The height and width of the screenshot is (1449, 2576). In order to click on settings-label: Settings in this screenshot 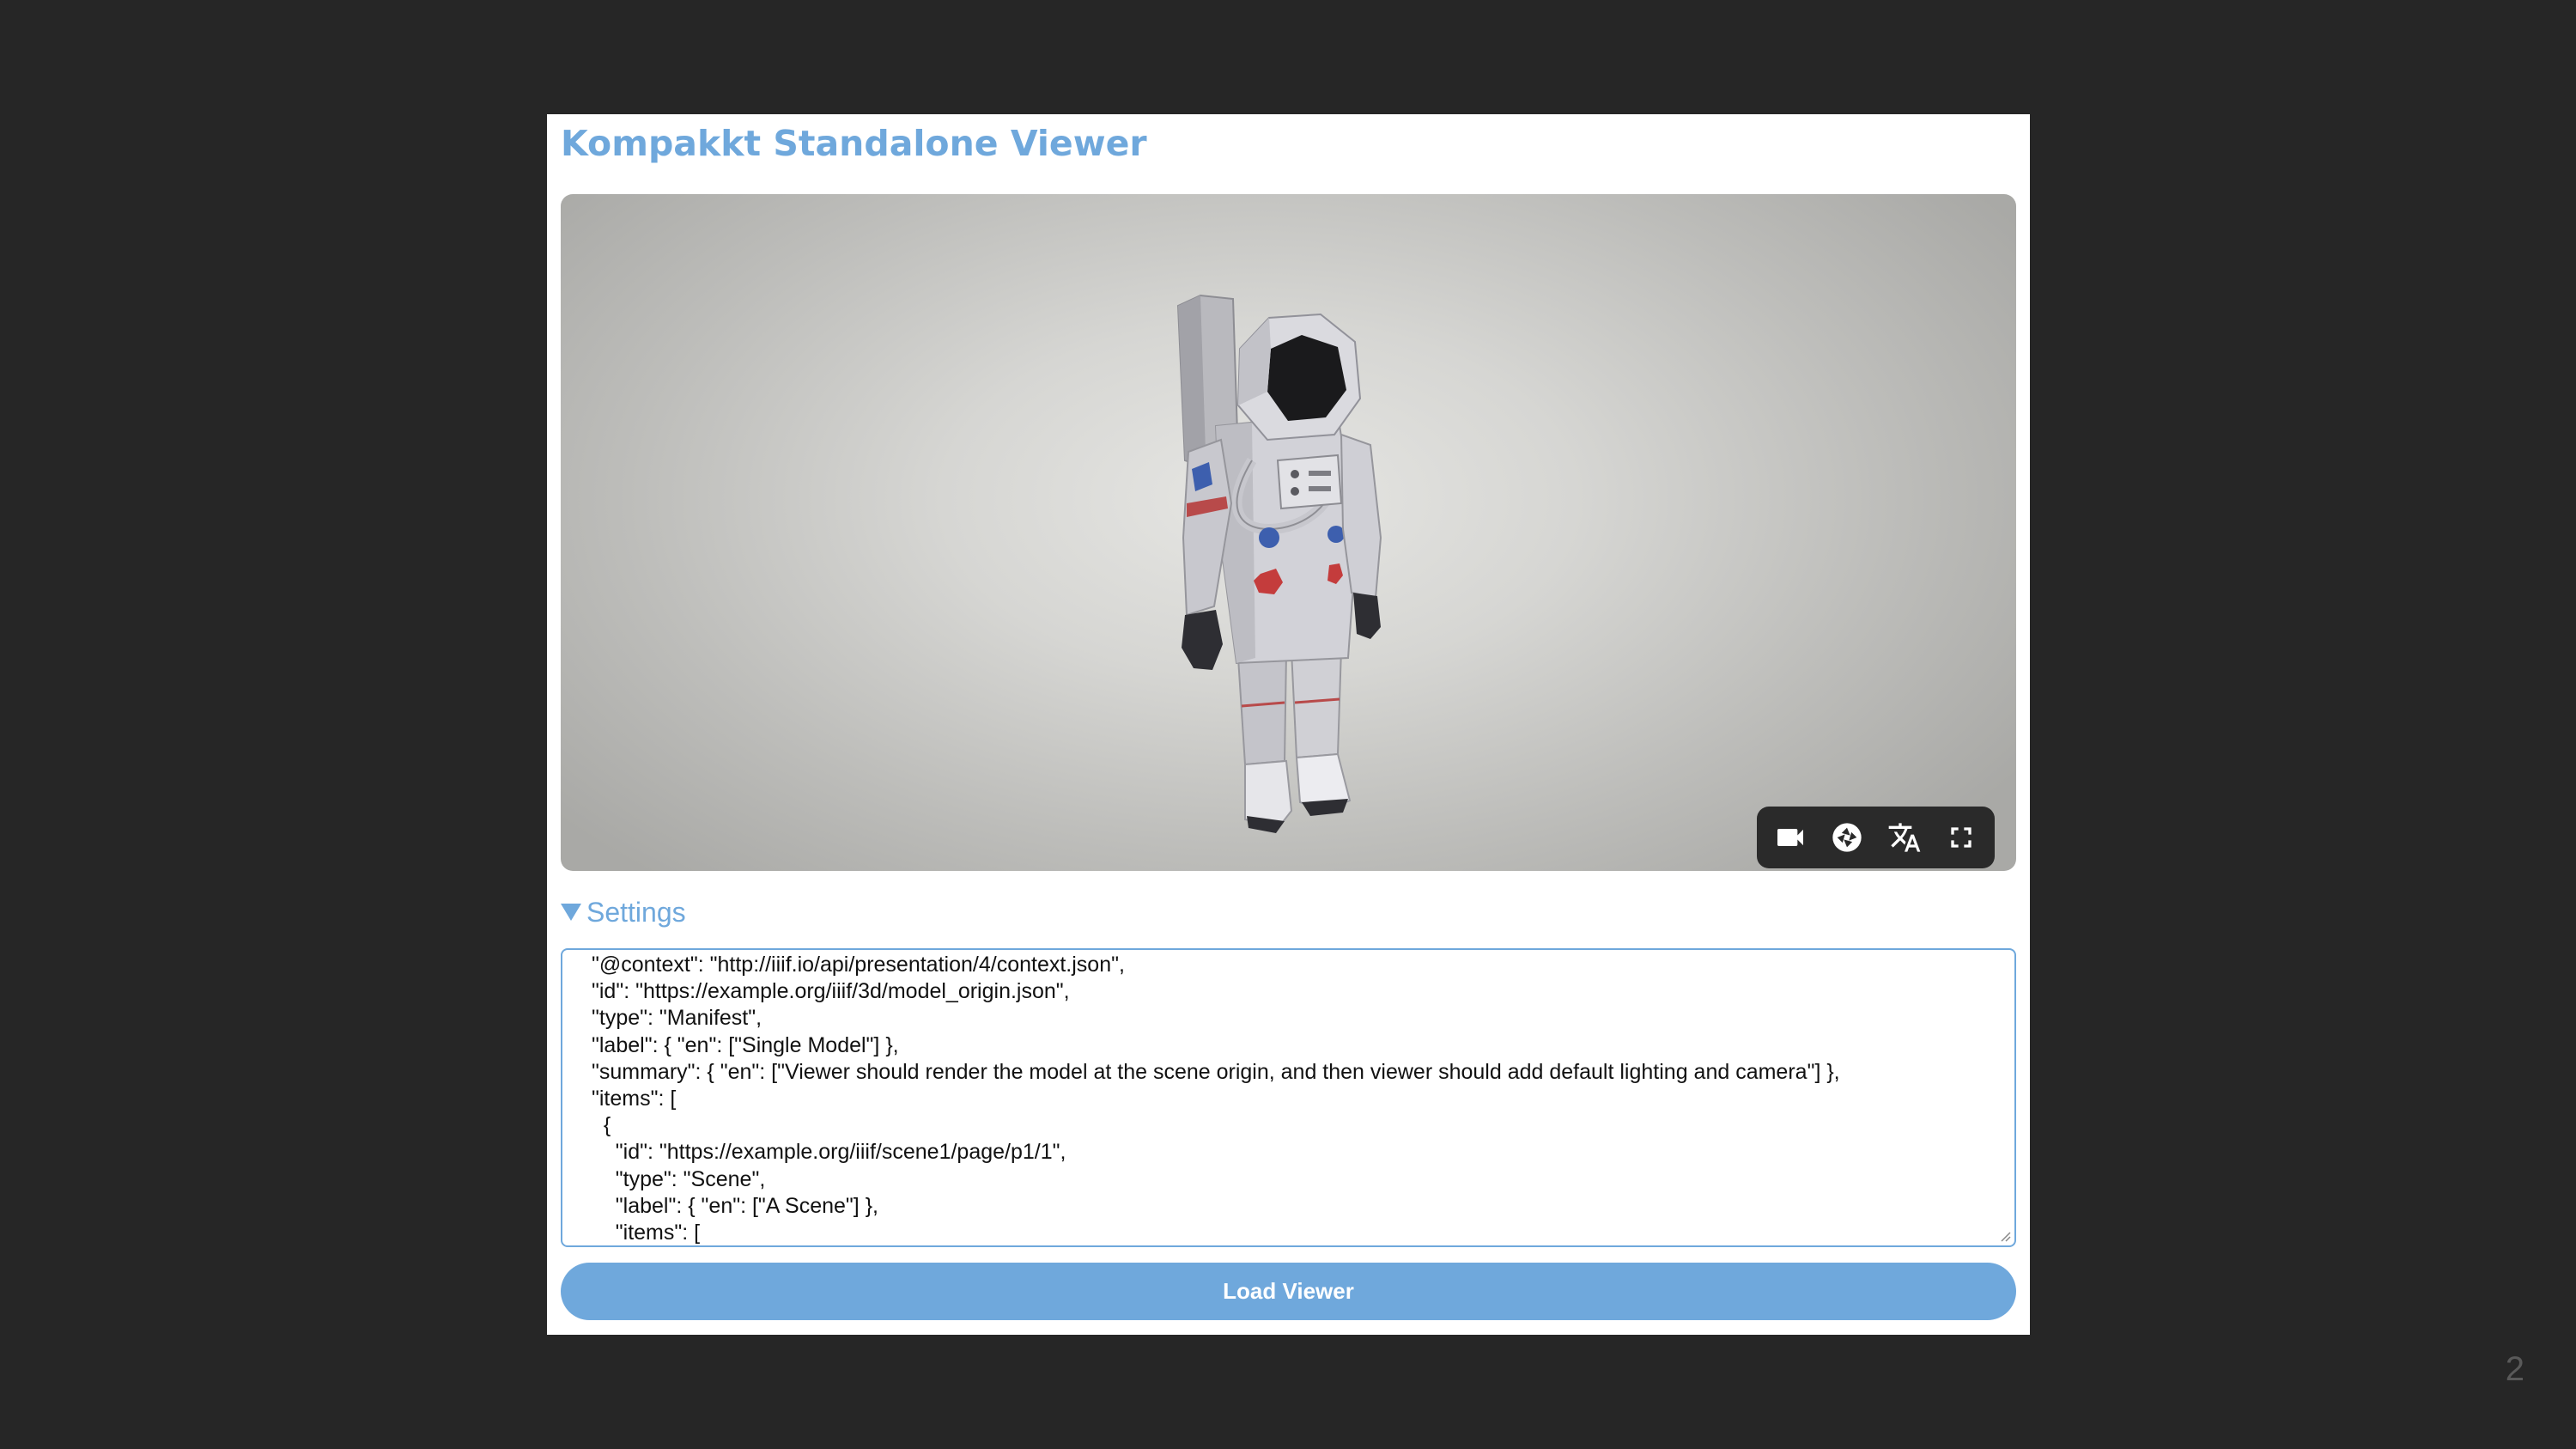, I will do `click(636, 912)`.